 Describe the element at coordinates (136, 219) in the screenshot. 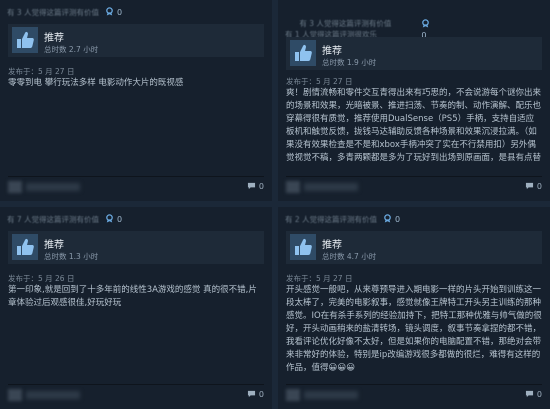

I see `helpful-count: 有 7 人觉得这篇评测有价值 0` at that location.